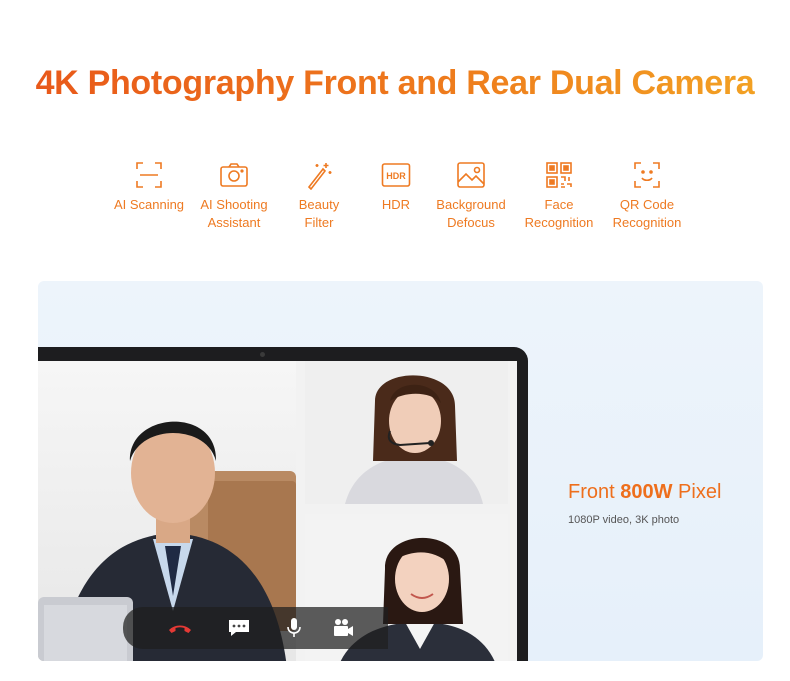  I want to click on hdr-icon: HDR, so click(396, 175).